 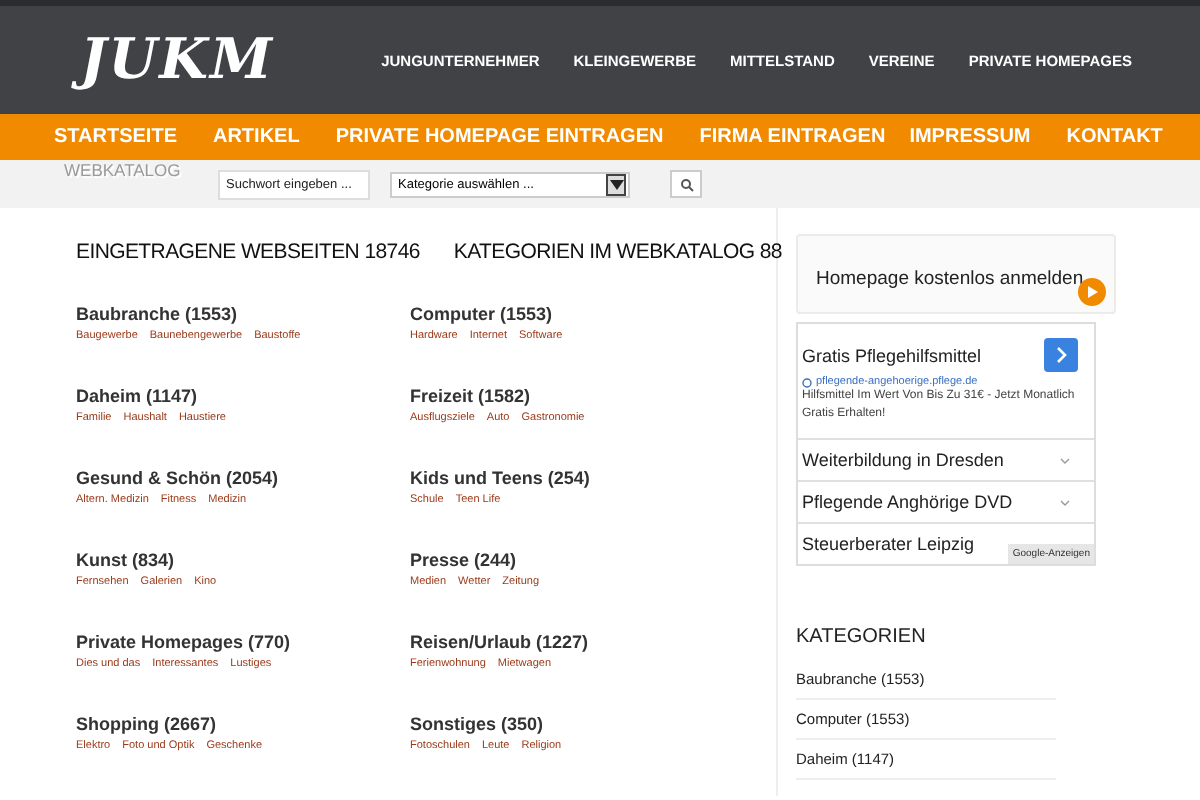 What do you see at coordinates (907, 502) in the screenshot?
I see `ad-link: Pflegende Anghörige DVD` at bounding box center [907, 502].